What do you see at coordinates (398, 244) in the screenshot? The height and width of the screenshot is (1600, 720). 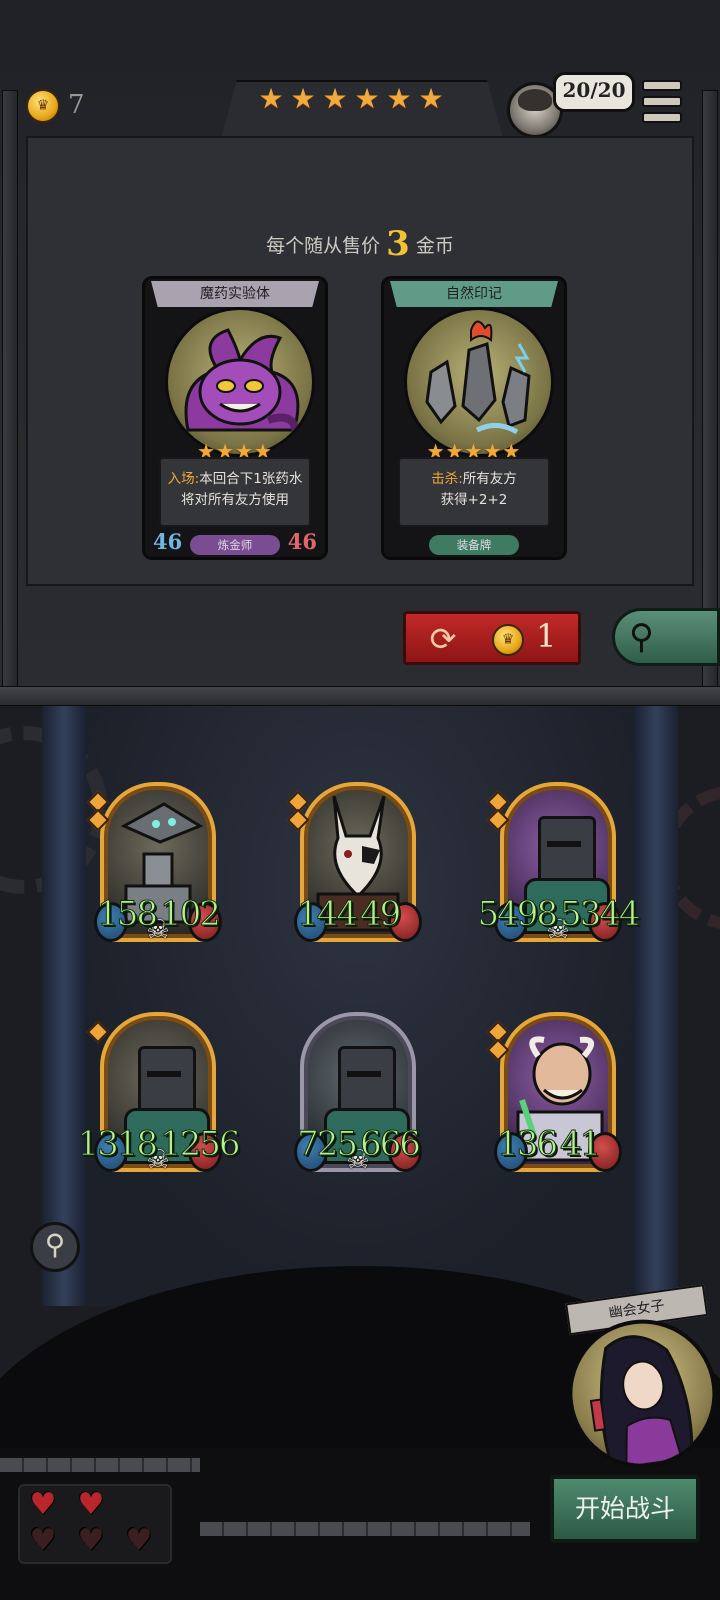 I see `sell-price-amount: 3` at bounding box center [398, 244].